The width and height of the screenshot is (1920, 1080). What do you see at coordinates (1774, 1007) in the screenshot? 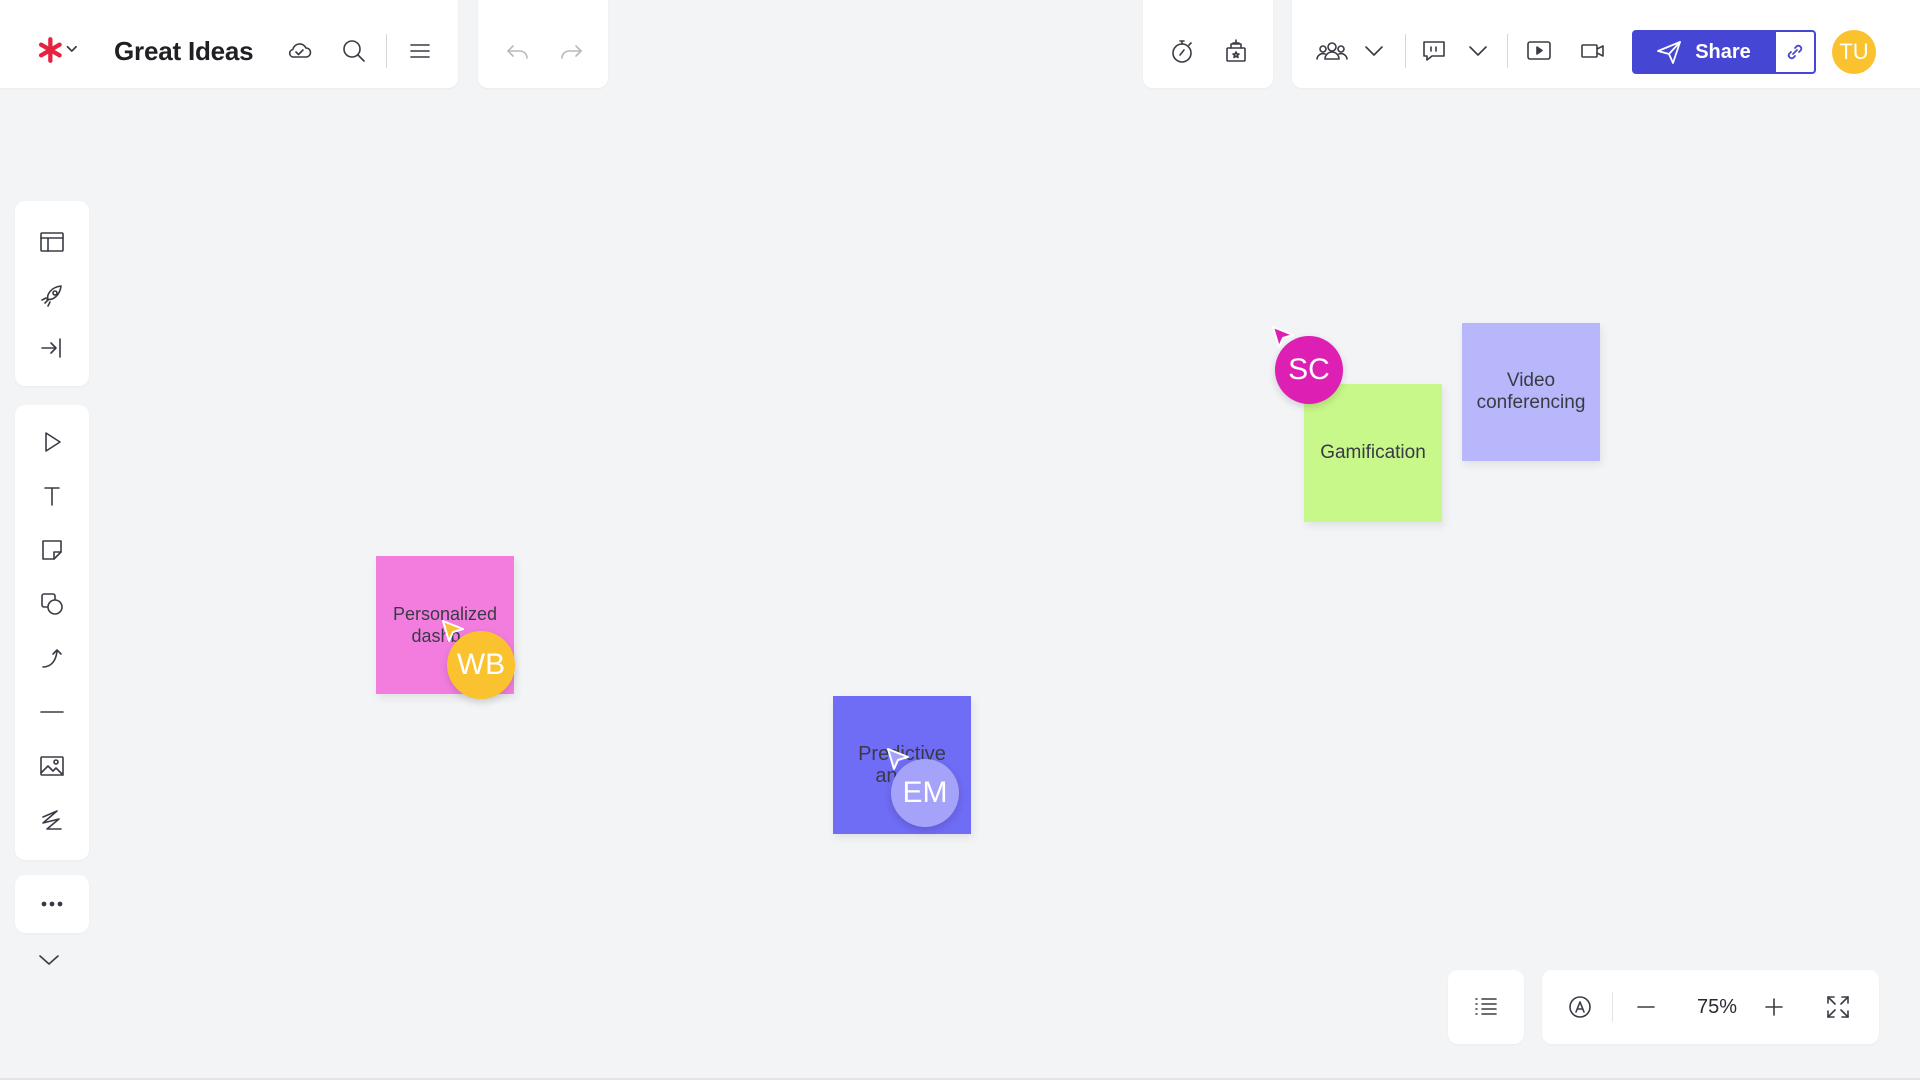
I see `zoom-in-icon` at bounding box center [1774, 1007].